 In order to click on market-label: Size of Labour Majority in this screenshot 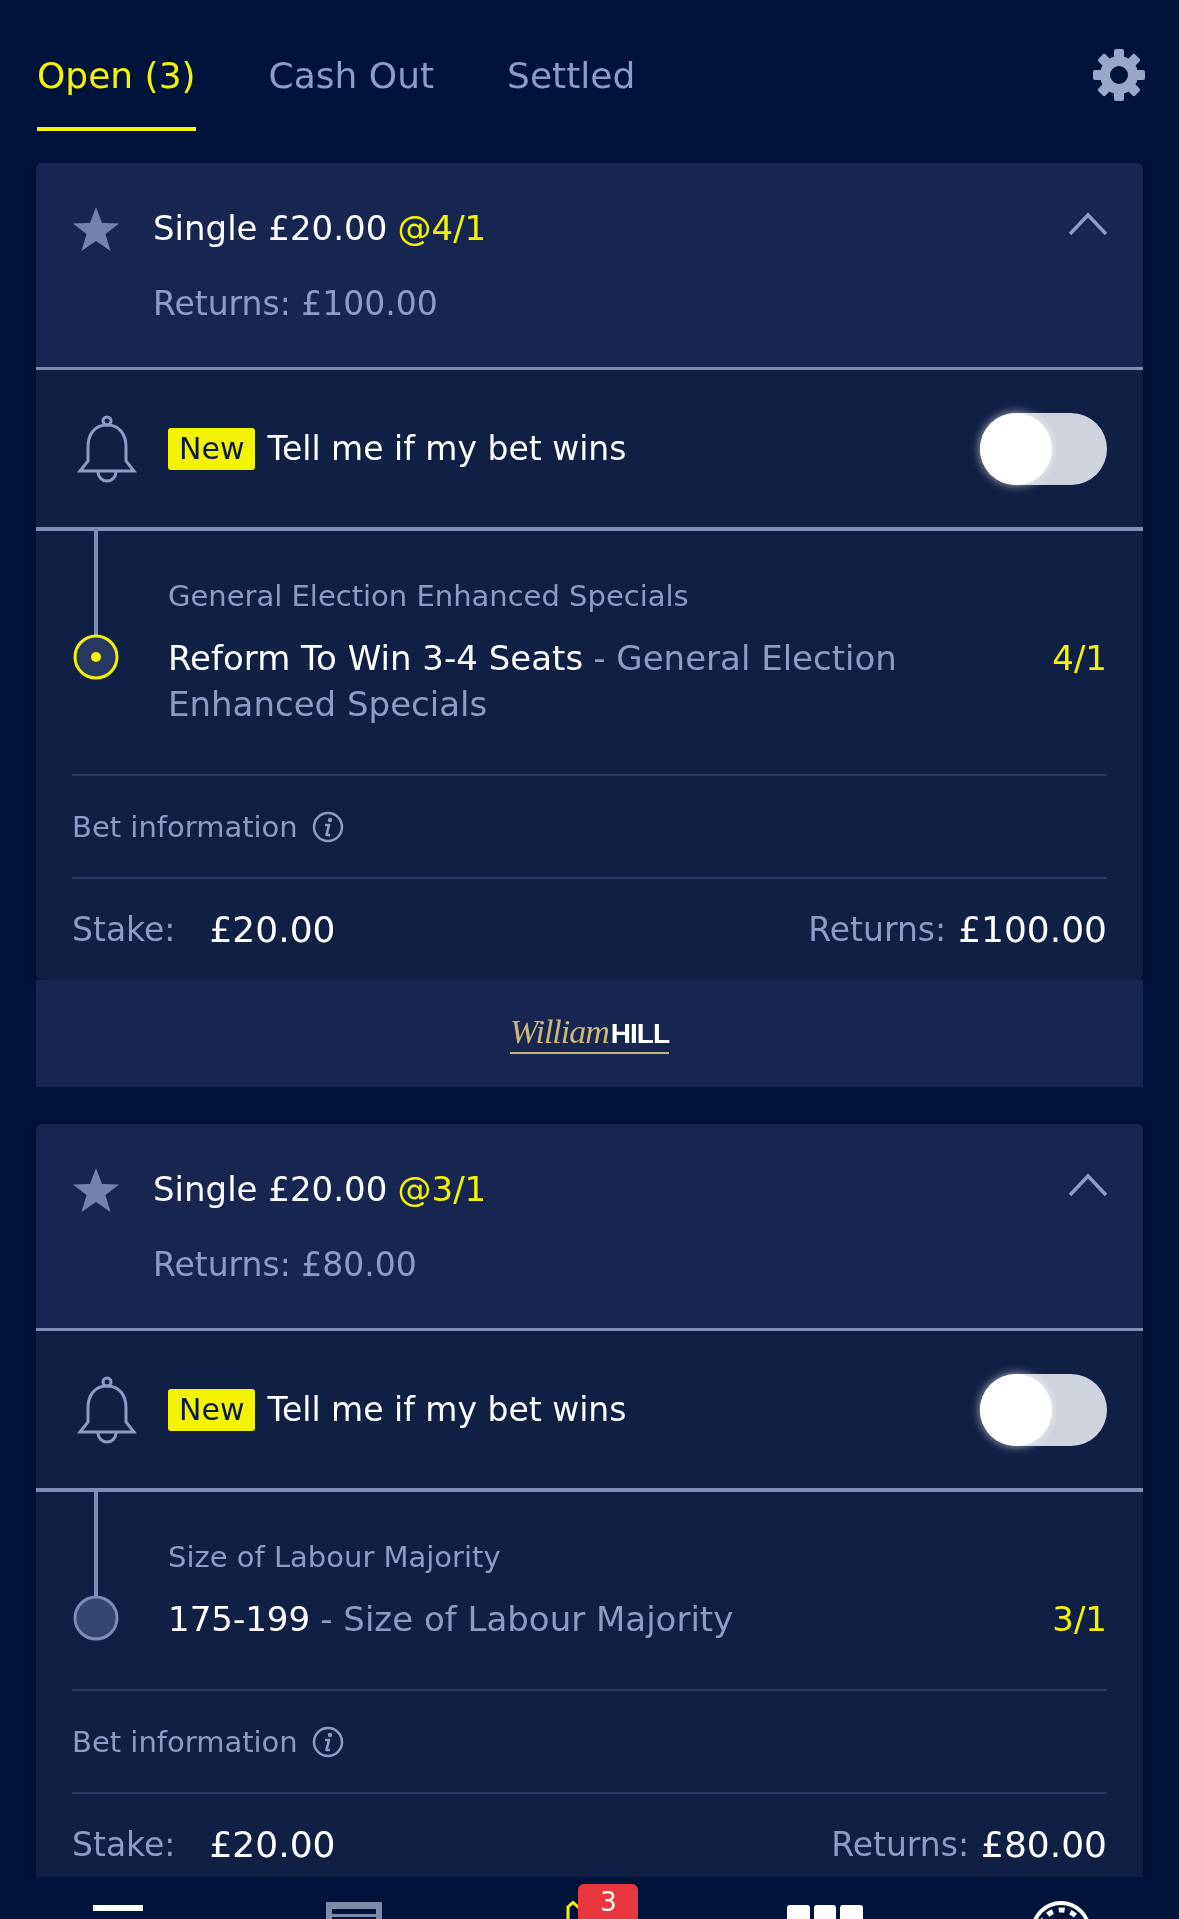, I will do `click(334, 1557)`.